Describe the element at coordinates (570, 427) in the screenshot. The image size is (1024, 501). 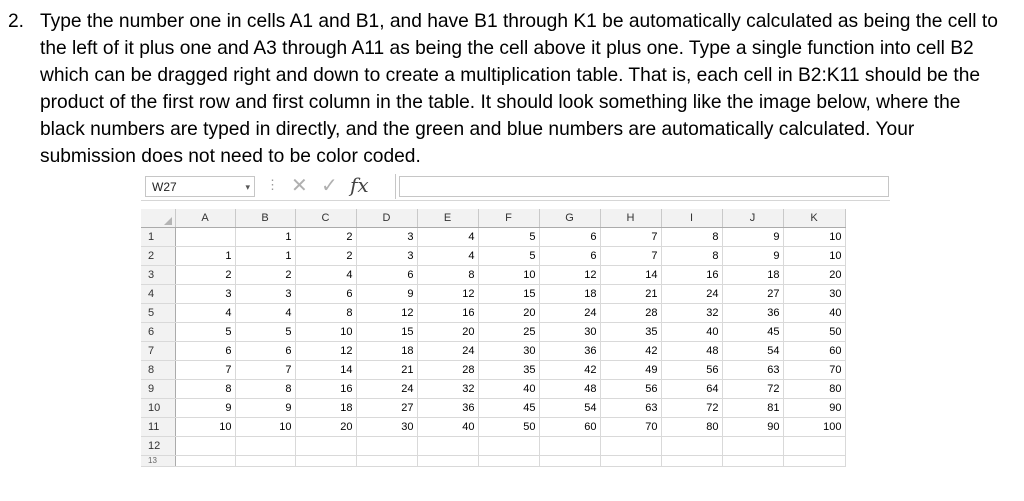
I see `cell-g11: 60` at that location.